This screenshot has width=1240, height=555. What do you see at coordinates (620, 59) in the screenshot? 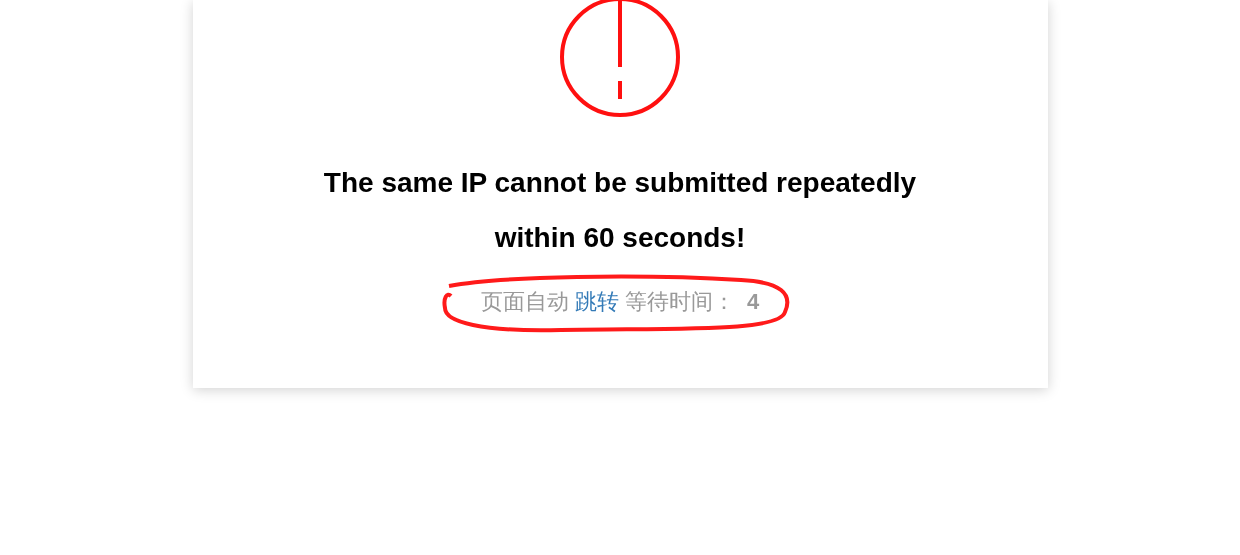
I see `warning-icon` at bounding box center [620, 59].